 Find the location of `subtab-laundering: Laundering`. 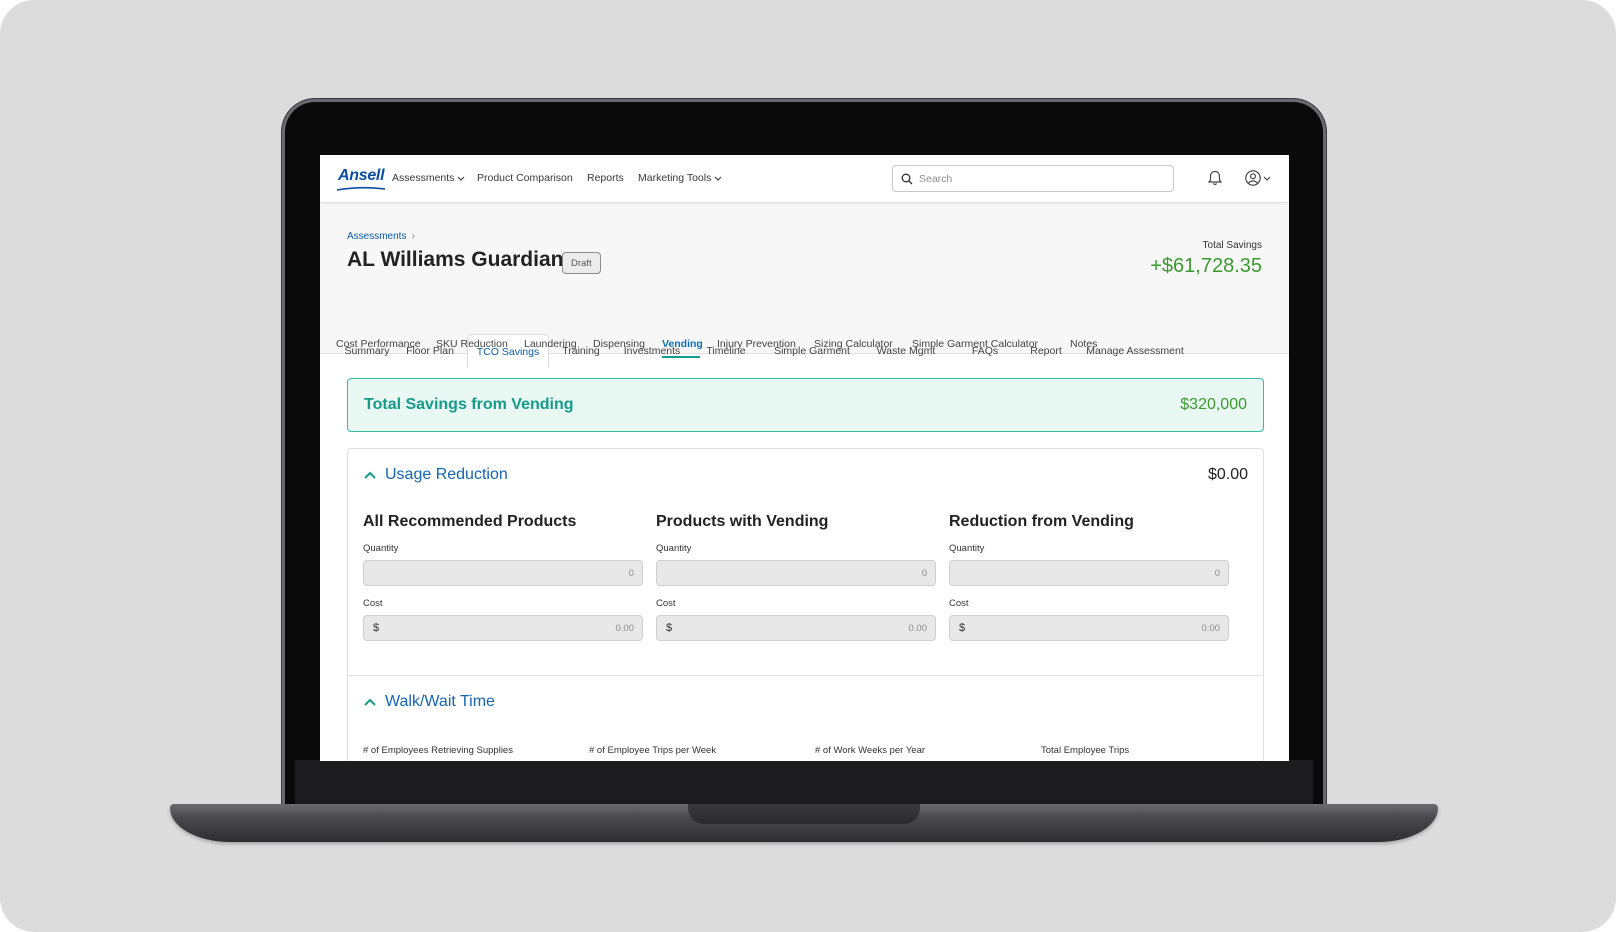

subtab-laundering: Laundering is located at coordinates (550, 344).